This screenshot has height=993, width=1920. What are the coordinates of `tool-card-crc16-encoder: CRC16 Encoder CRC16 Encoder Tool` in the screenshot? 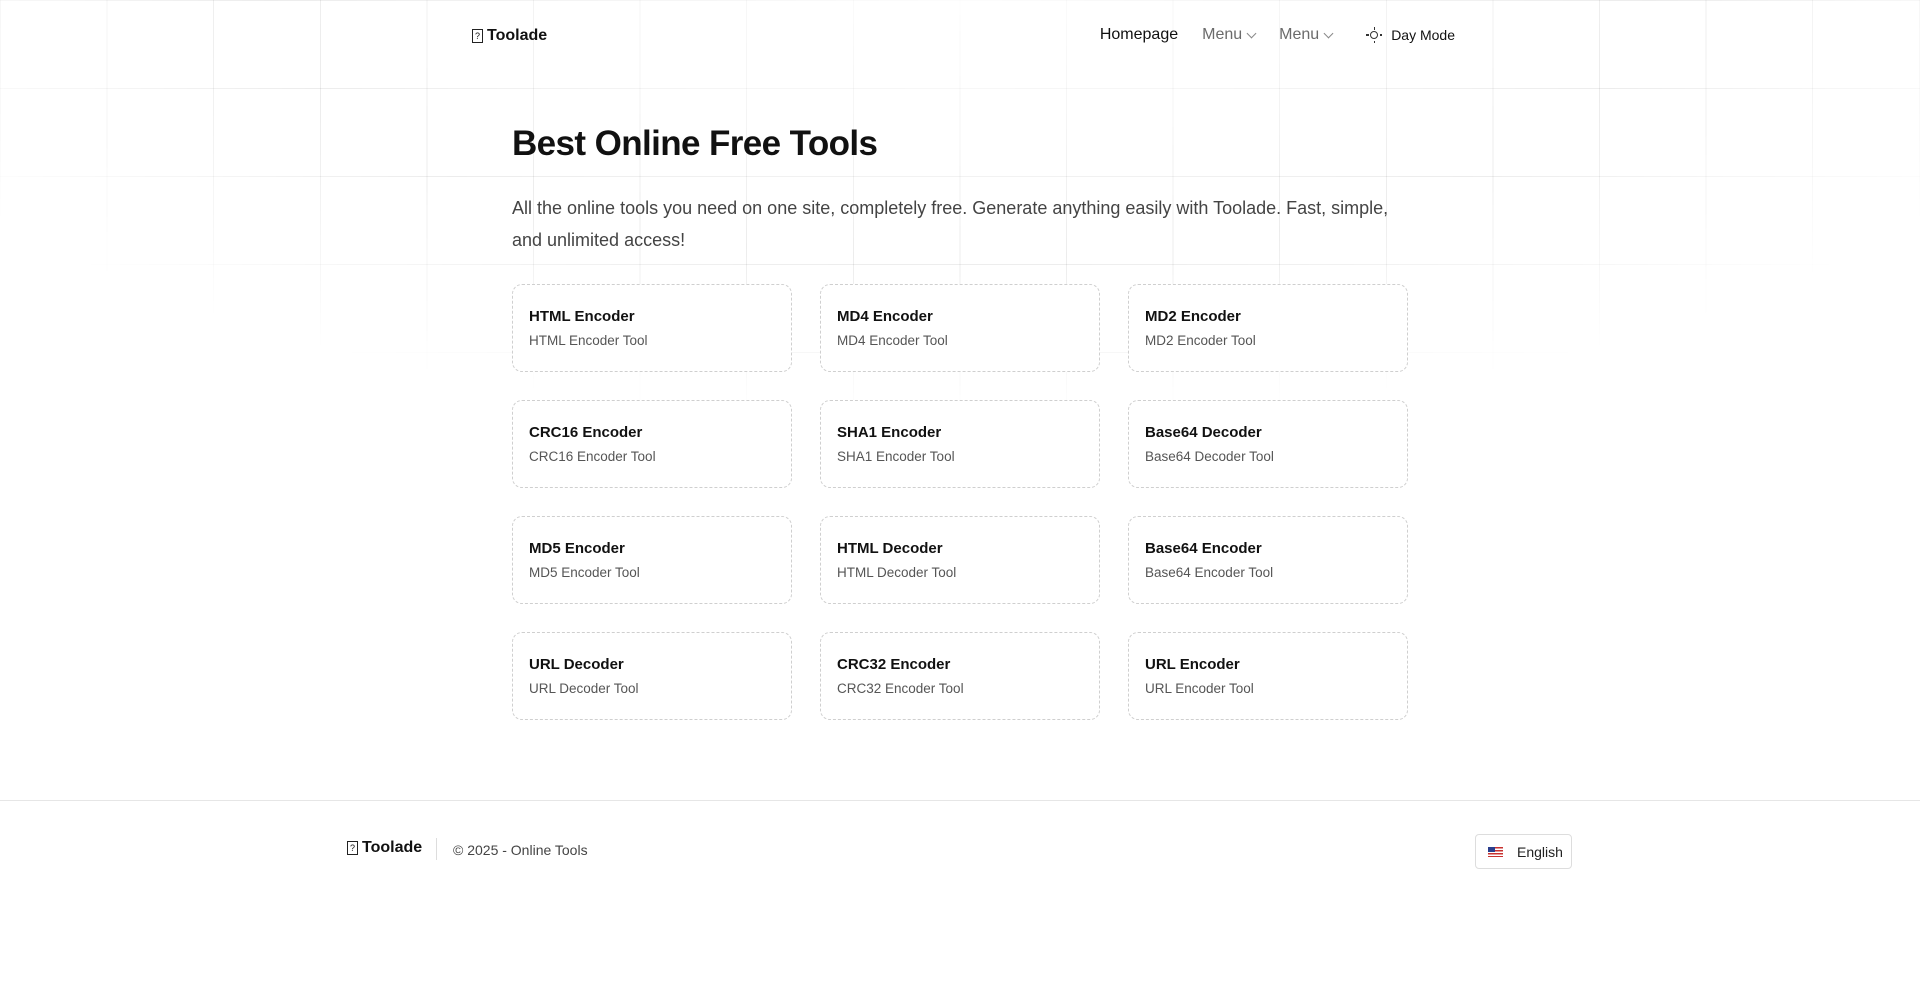 It's located at (652, 444).